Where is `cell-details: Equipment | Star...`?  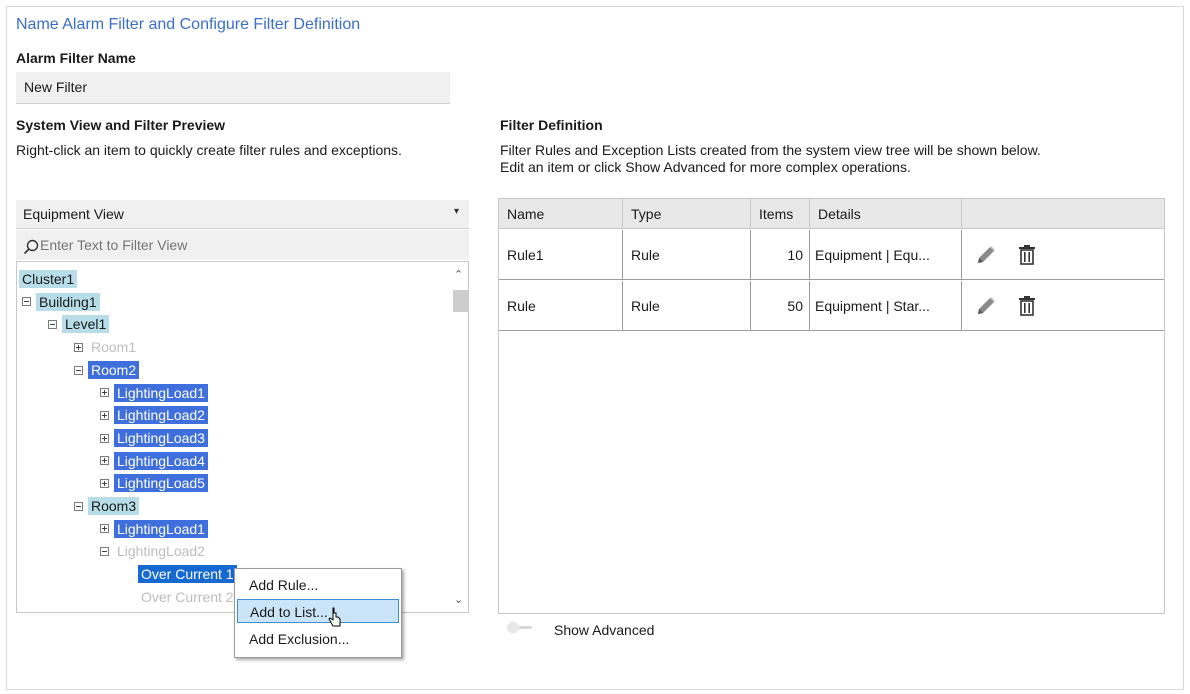 cell-details: Equipment | Star... is located at coordinates (886, 306).